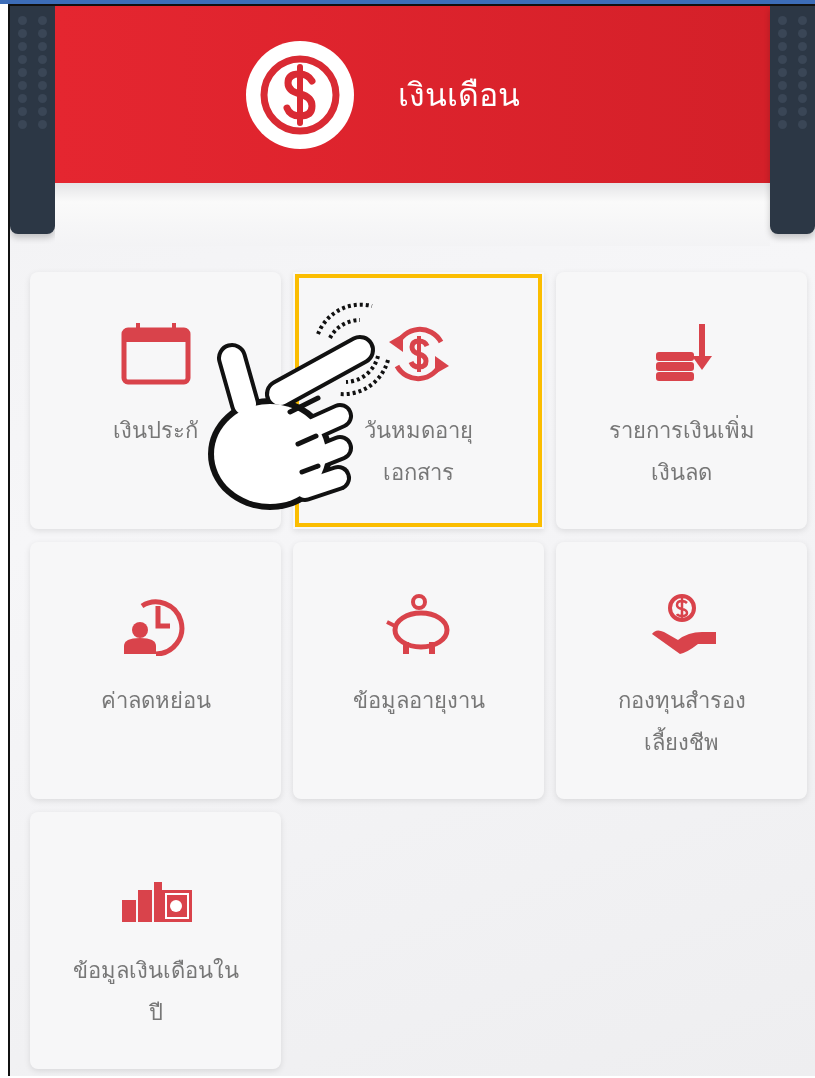 This screenshot has height=1078, width=815. I want to click on menu-label: รายการเงินเพิ่ม เงินลด, so click(681, 452).